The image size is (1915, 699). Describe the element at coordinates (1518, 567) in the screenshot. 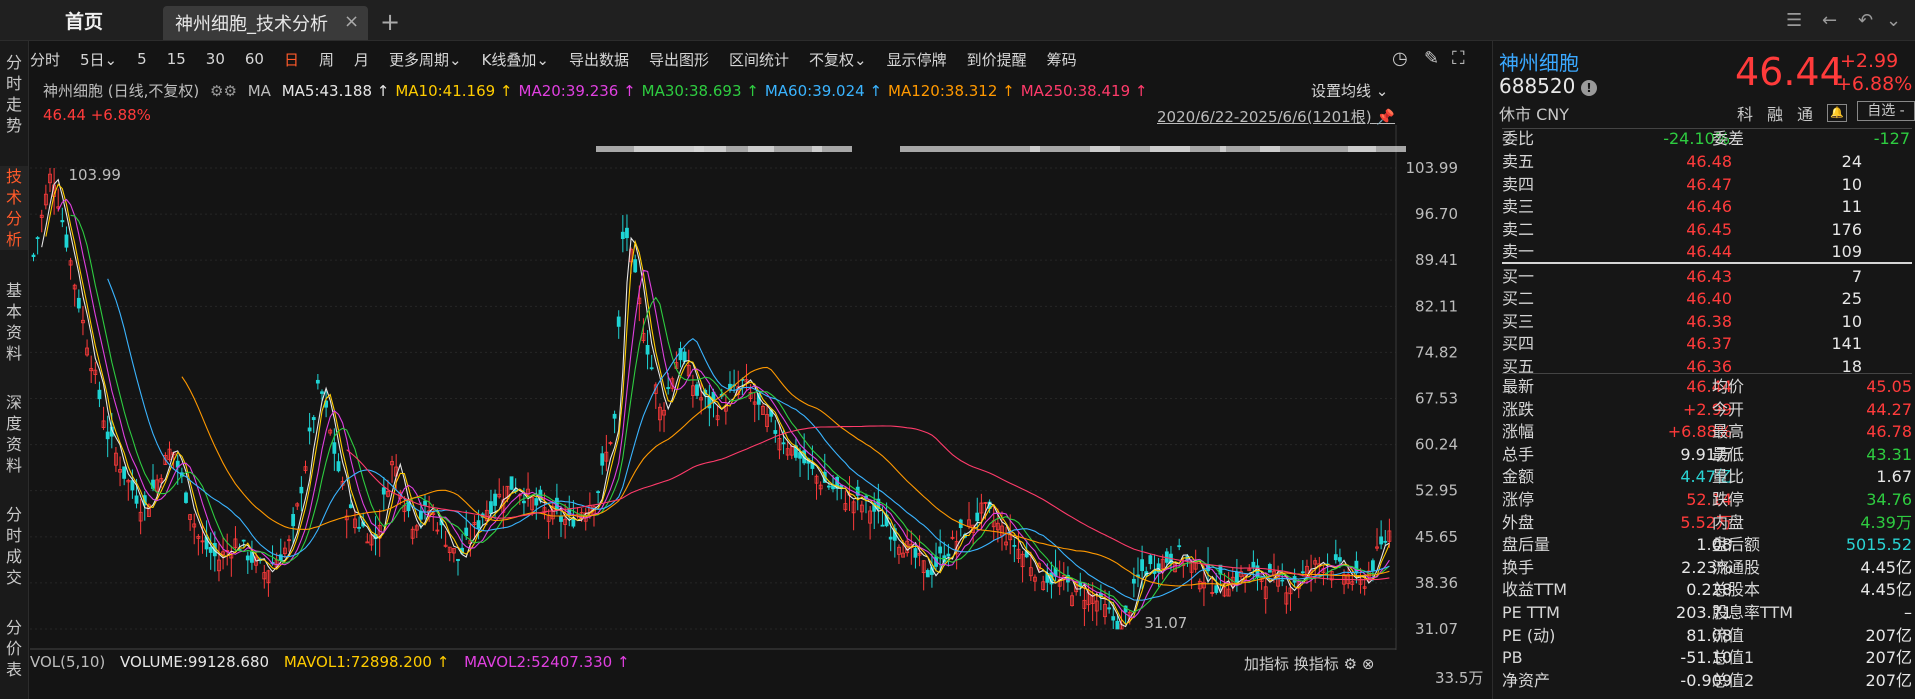

I see `stat-label: 换手` at that location.